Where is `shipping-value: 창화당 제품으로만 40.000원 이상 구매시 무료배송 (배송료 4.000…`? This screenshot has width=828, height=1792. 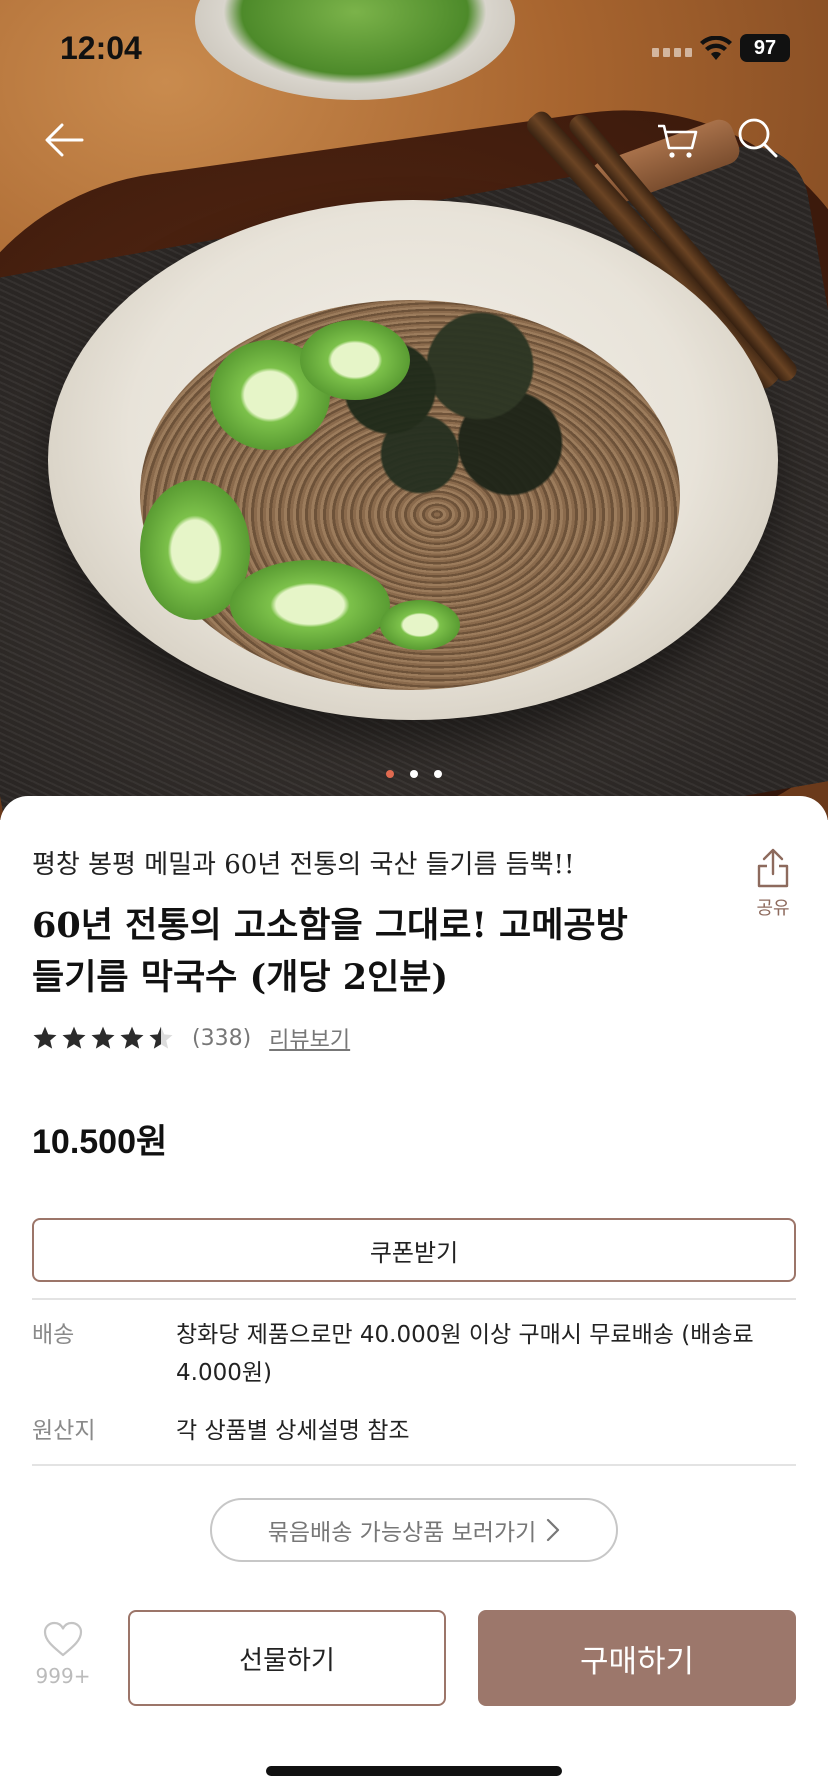
shipping-value: 창화당 제품으로만 40.000원 이상 구매시 무료배송 (배송료 4.000… is located at coordinates (465, 1354).